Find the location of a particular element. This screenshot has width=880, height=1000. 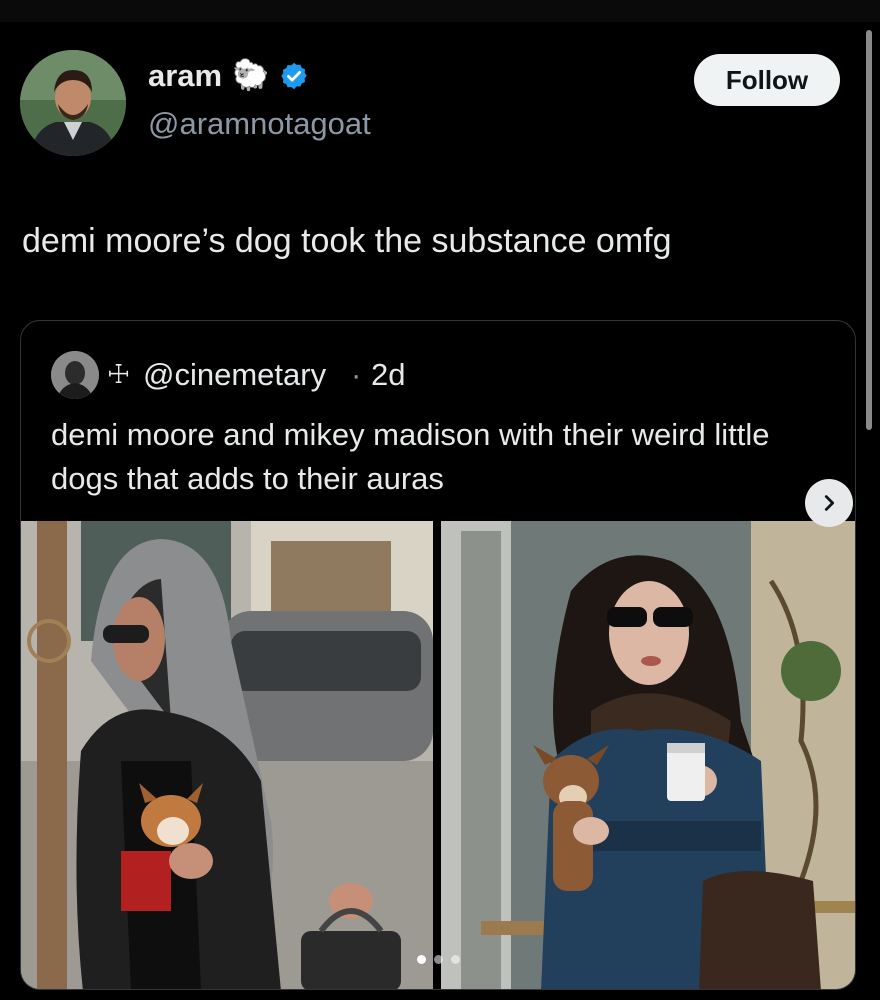

photo-pager is located at coordinates (438, 959).